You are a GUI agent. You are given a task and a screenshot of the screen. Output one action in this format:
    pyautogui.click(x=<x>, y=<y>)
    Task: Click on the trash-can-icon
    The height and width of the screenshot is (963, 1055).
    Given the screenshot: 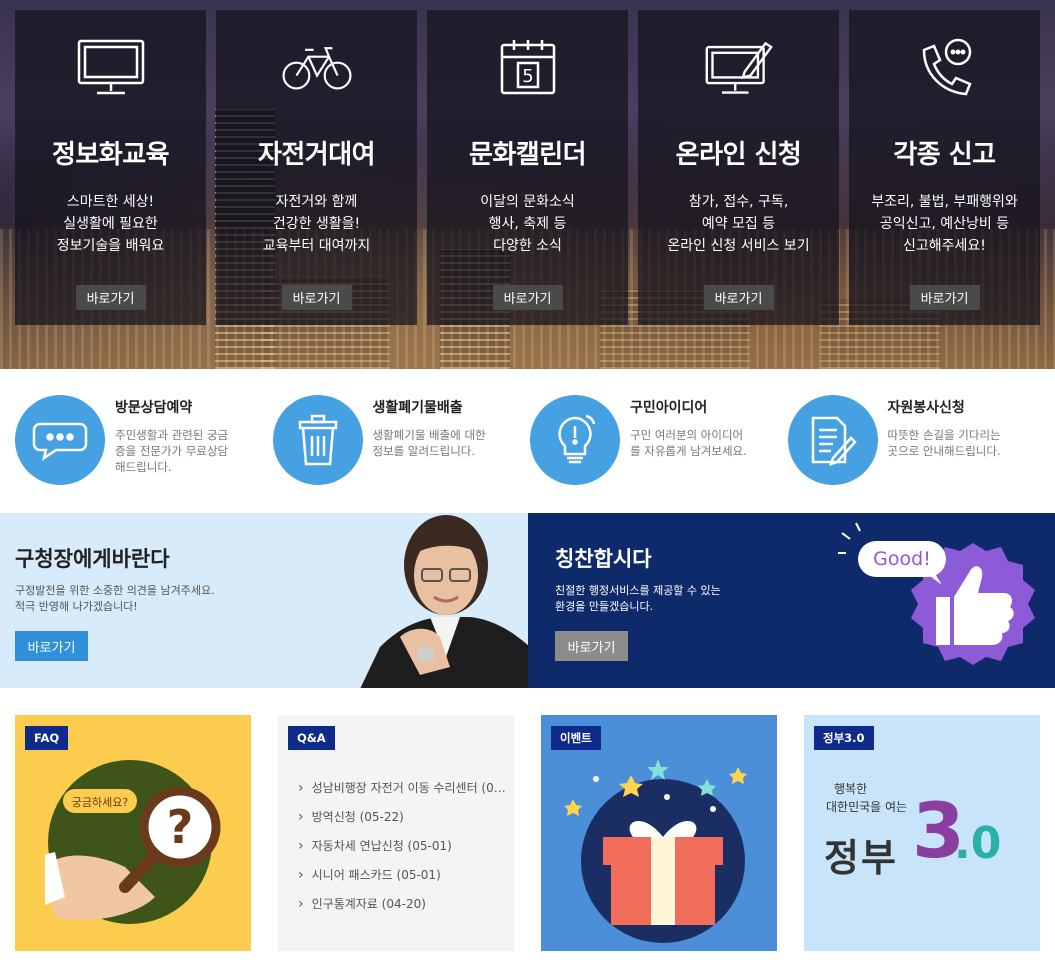 What is the action you would take?
    pyautogui.click(x=317, y=440)
    